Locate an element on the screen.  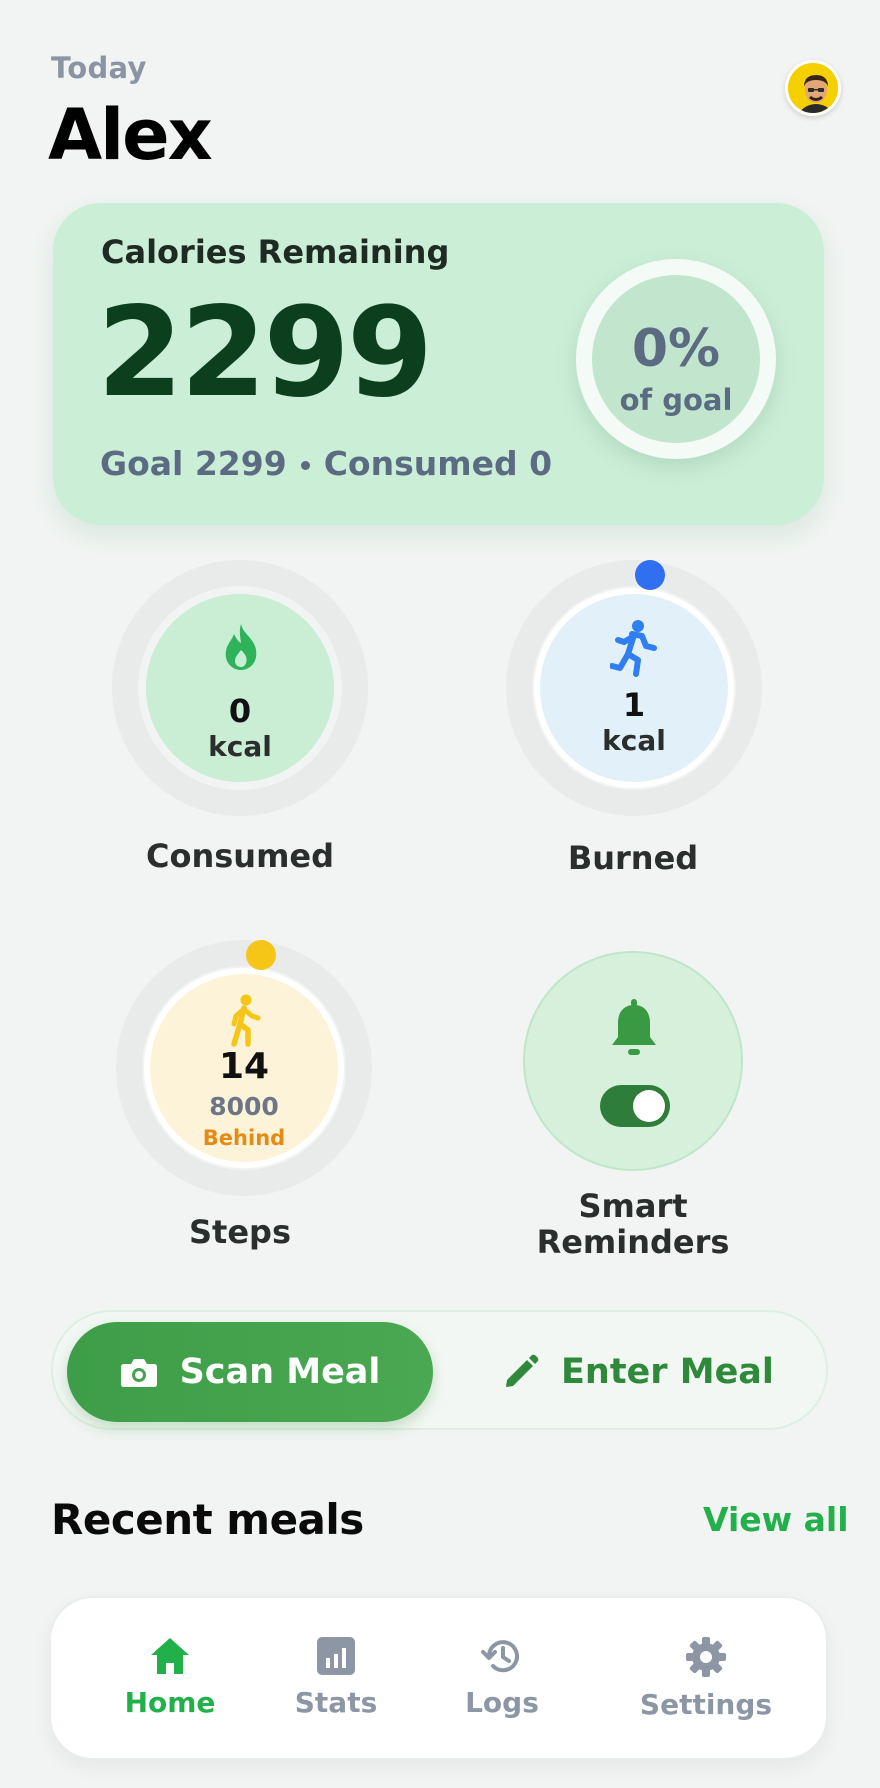
enter-meal-button: Enter Meal is located at coordinates (653, 1372).